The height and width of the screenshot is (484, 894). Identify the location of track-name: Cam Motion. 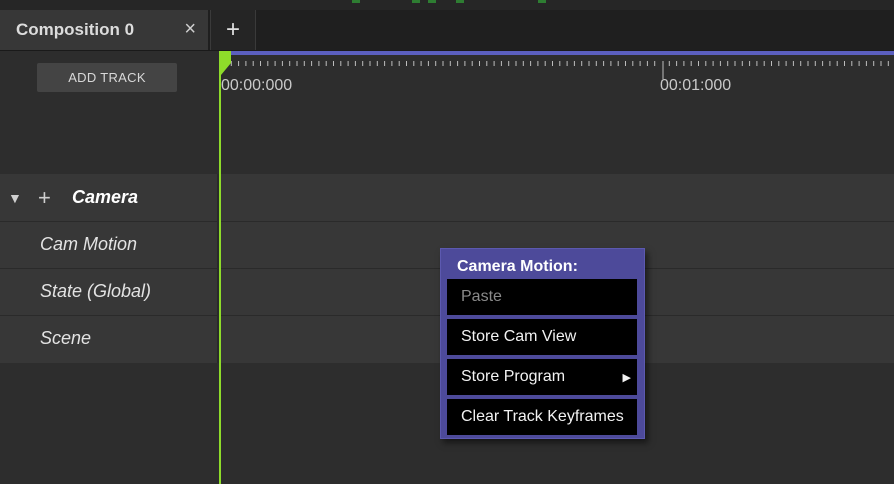
(89, 244).